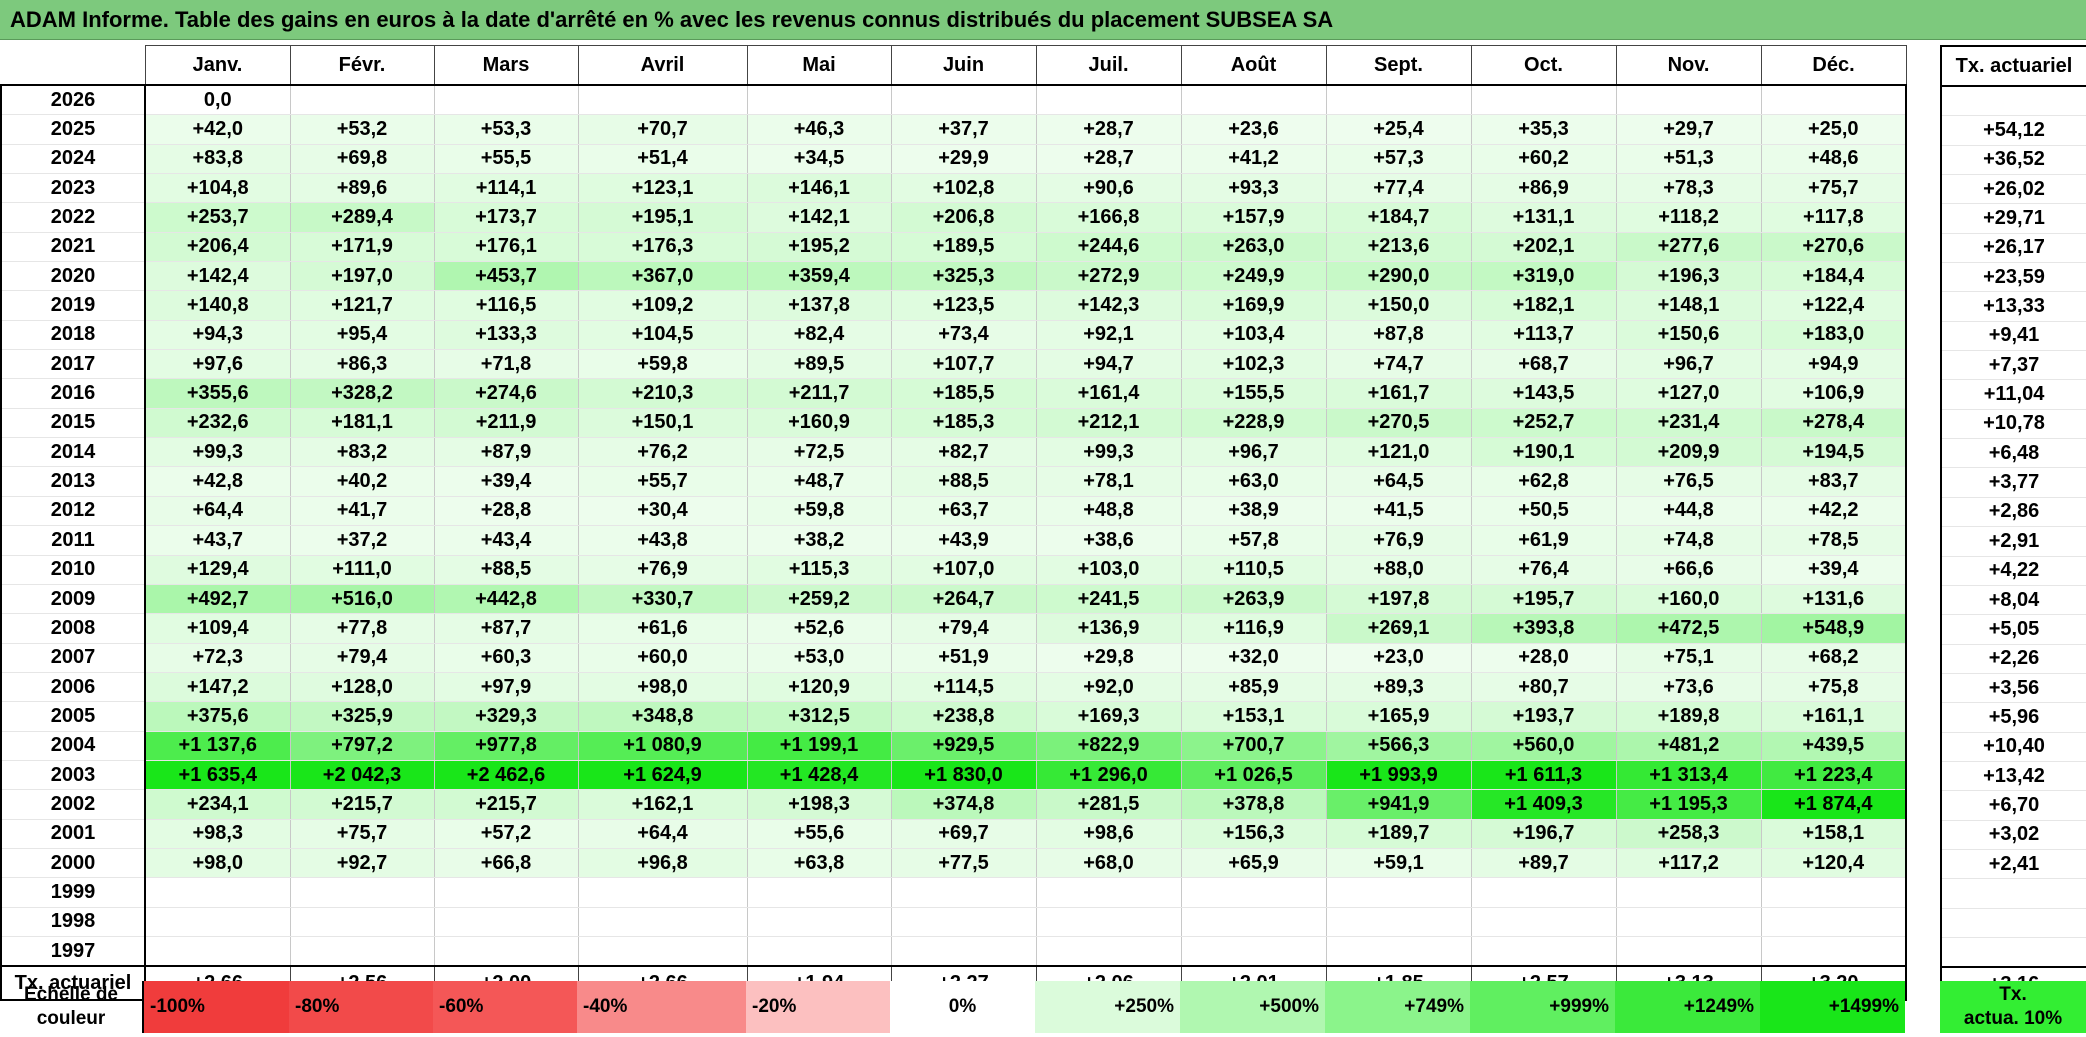 The height and width of the screenshot is (1037, 2086). I want to click on gain-cell: +215,7, so click(506, 804).